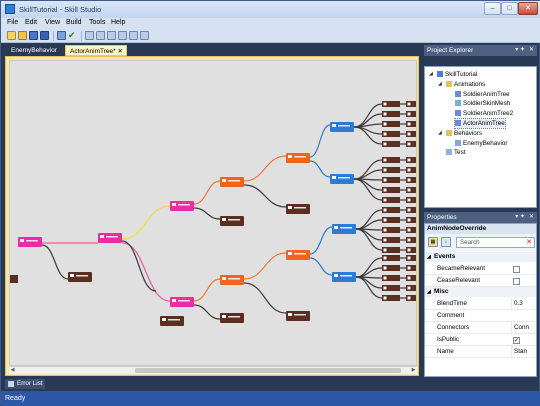 The height and width of the screenshot is (406, 540). I want to click on check-icon: ✔, so click(72, 35).